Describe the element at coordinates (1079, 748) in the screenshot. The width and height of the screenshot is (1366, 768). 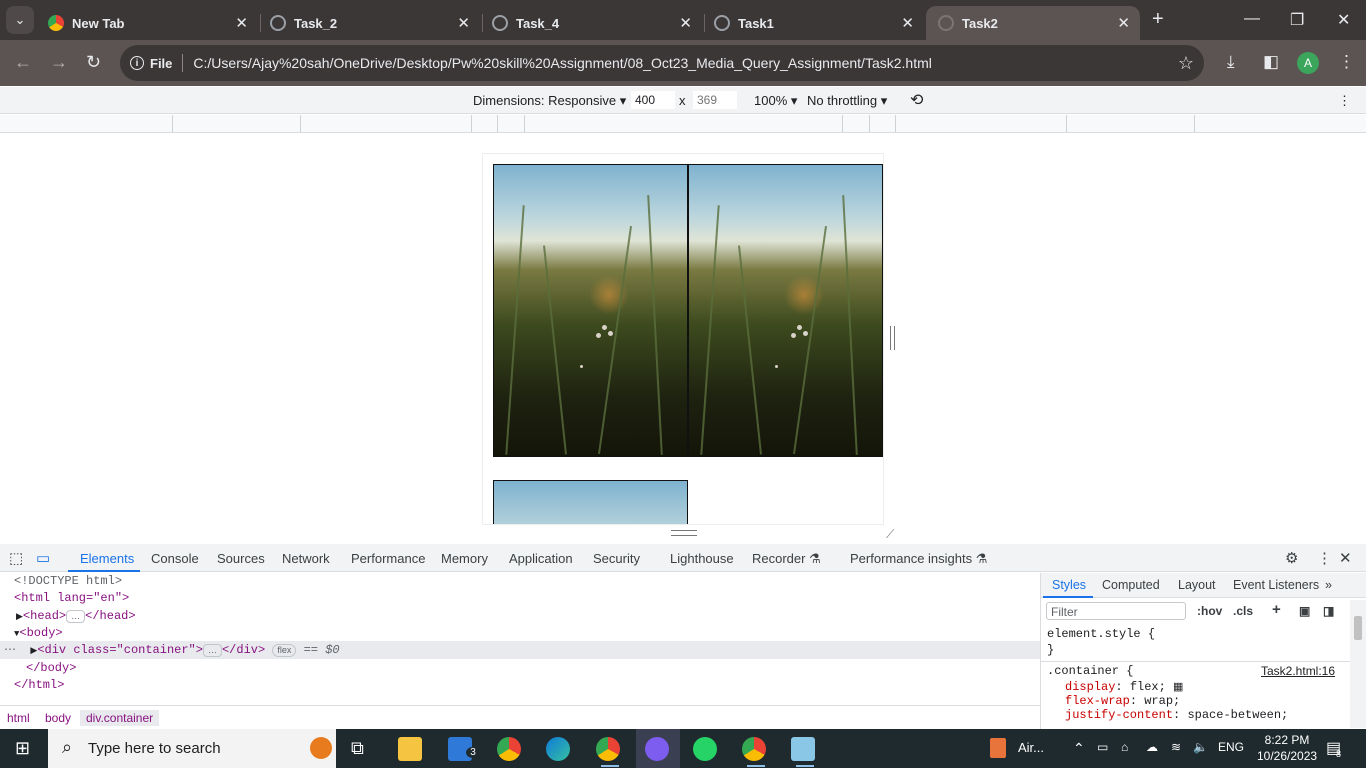
I see `tray-chevron-icon: ⌃` at that location.